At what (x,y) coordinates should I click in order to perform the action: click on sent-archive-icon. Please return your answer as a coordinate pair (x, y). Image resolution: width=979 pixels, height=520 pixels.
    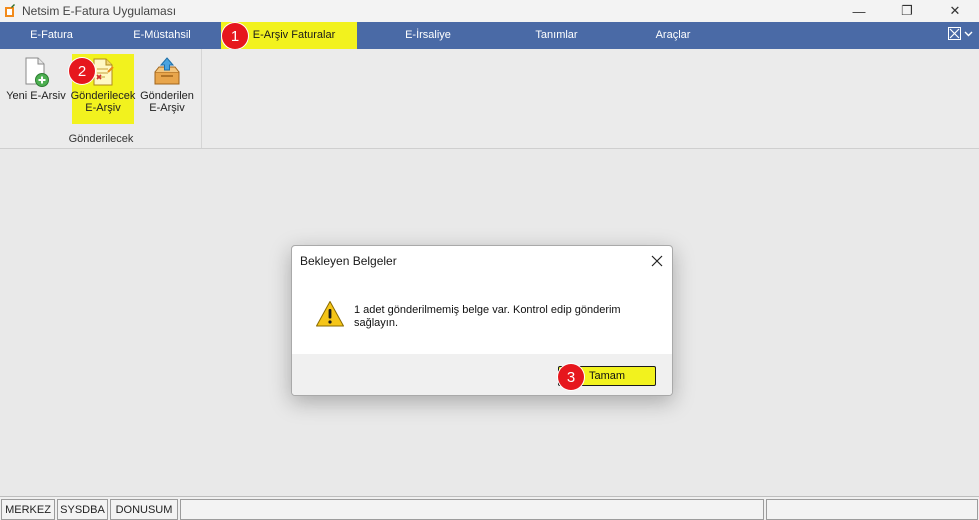
    Looking at the image, I should click on (167, 71).